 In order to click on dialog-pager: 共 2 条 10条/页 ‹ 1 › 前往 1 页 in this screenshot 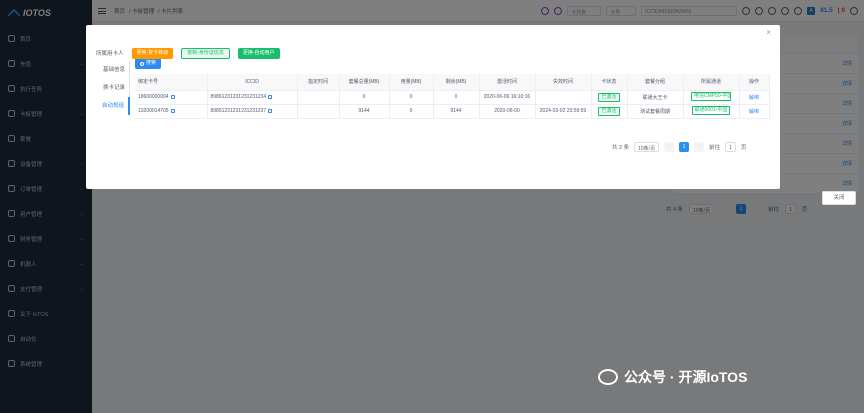, I will do `click(679, 147)`.